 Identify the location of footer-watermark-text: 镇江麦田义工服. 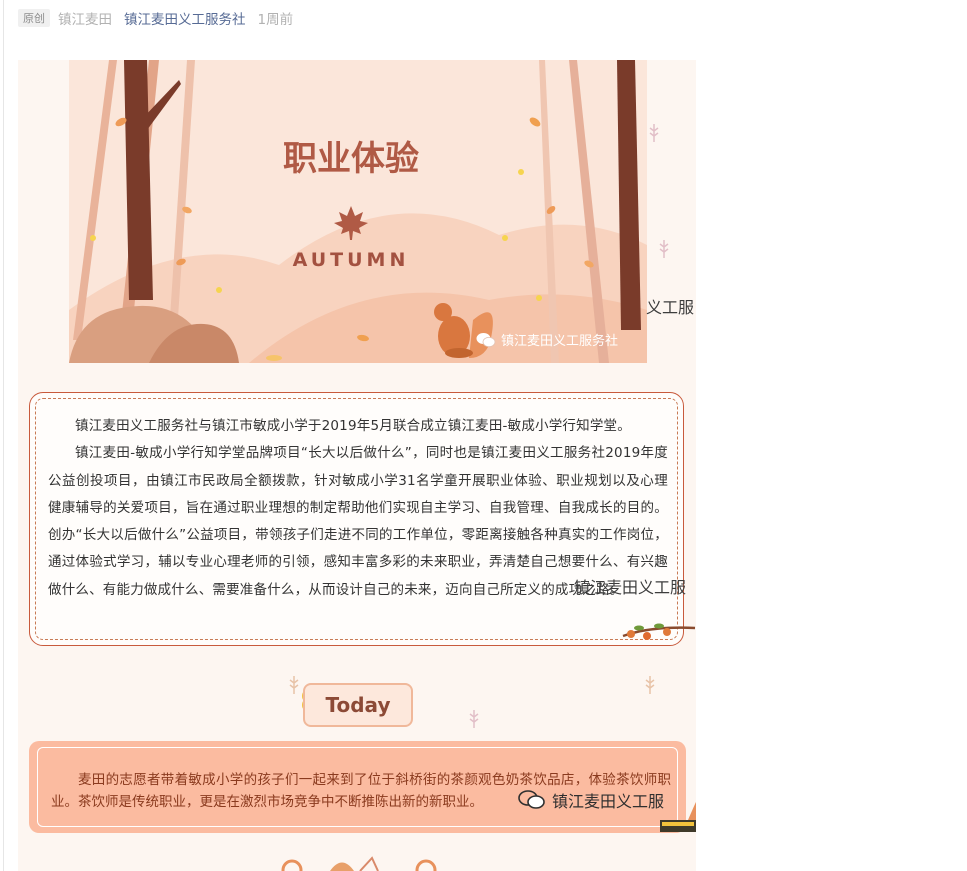
(608, 801).